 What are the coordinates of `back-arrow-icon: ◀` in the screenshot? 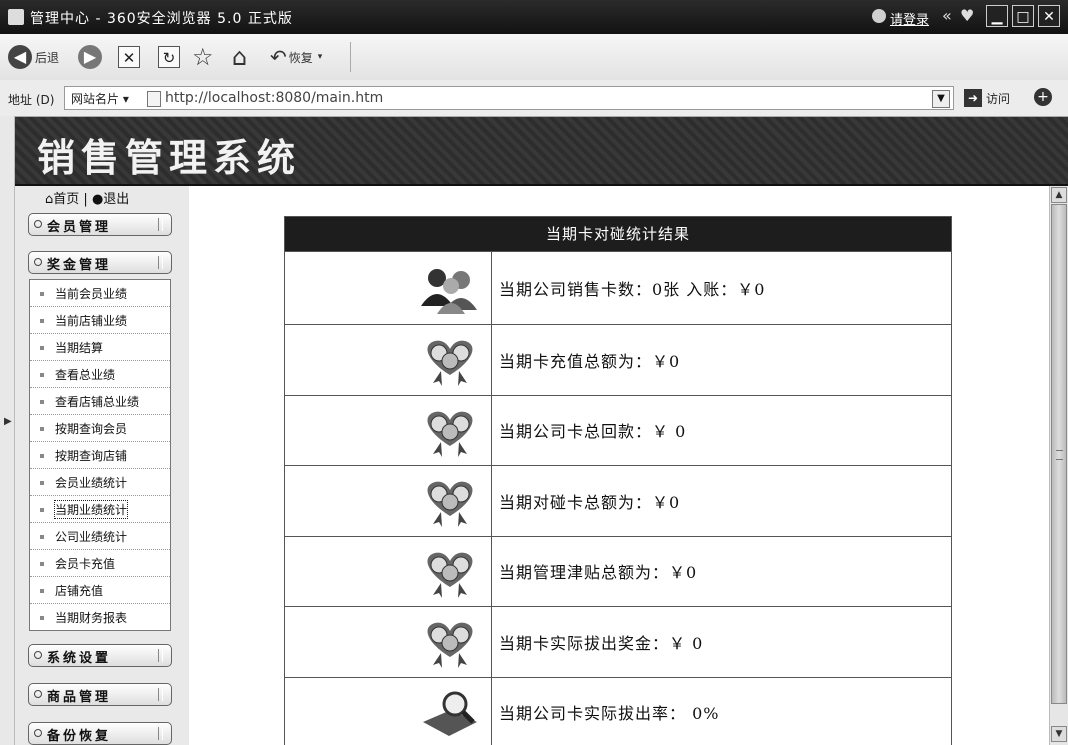 It's located at (20, 57).